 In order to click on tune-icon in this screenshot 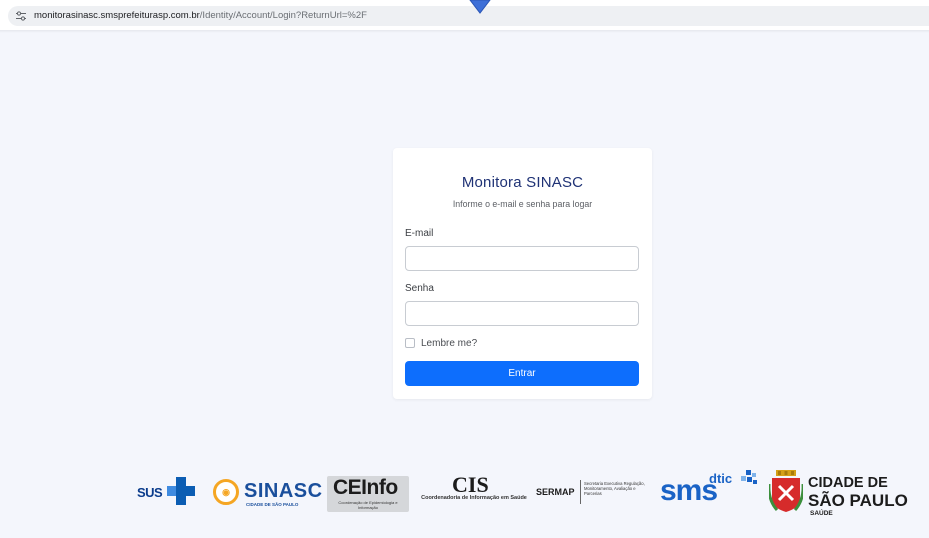, I will do `click(21, 16)`.